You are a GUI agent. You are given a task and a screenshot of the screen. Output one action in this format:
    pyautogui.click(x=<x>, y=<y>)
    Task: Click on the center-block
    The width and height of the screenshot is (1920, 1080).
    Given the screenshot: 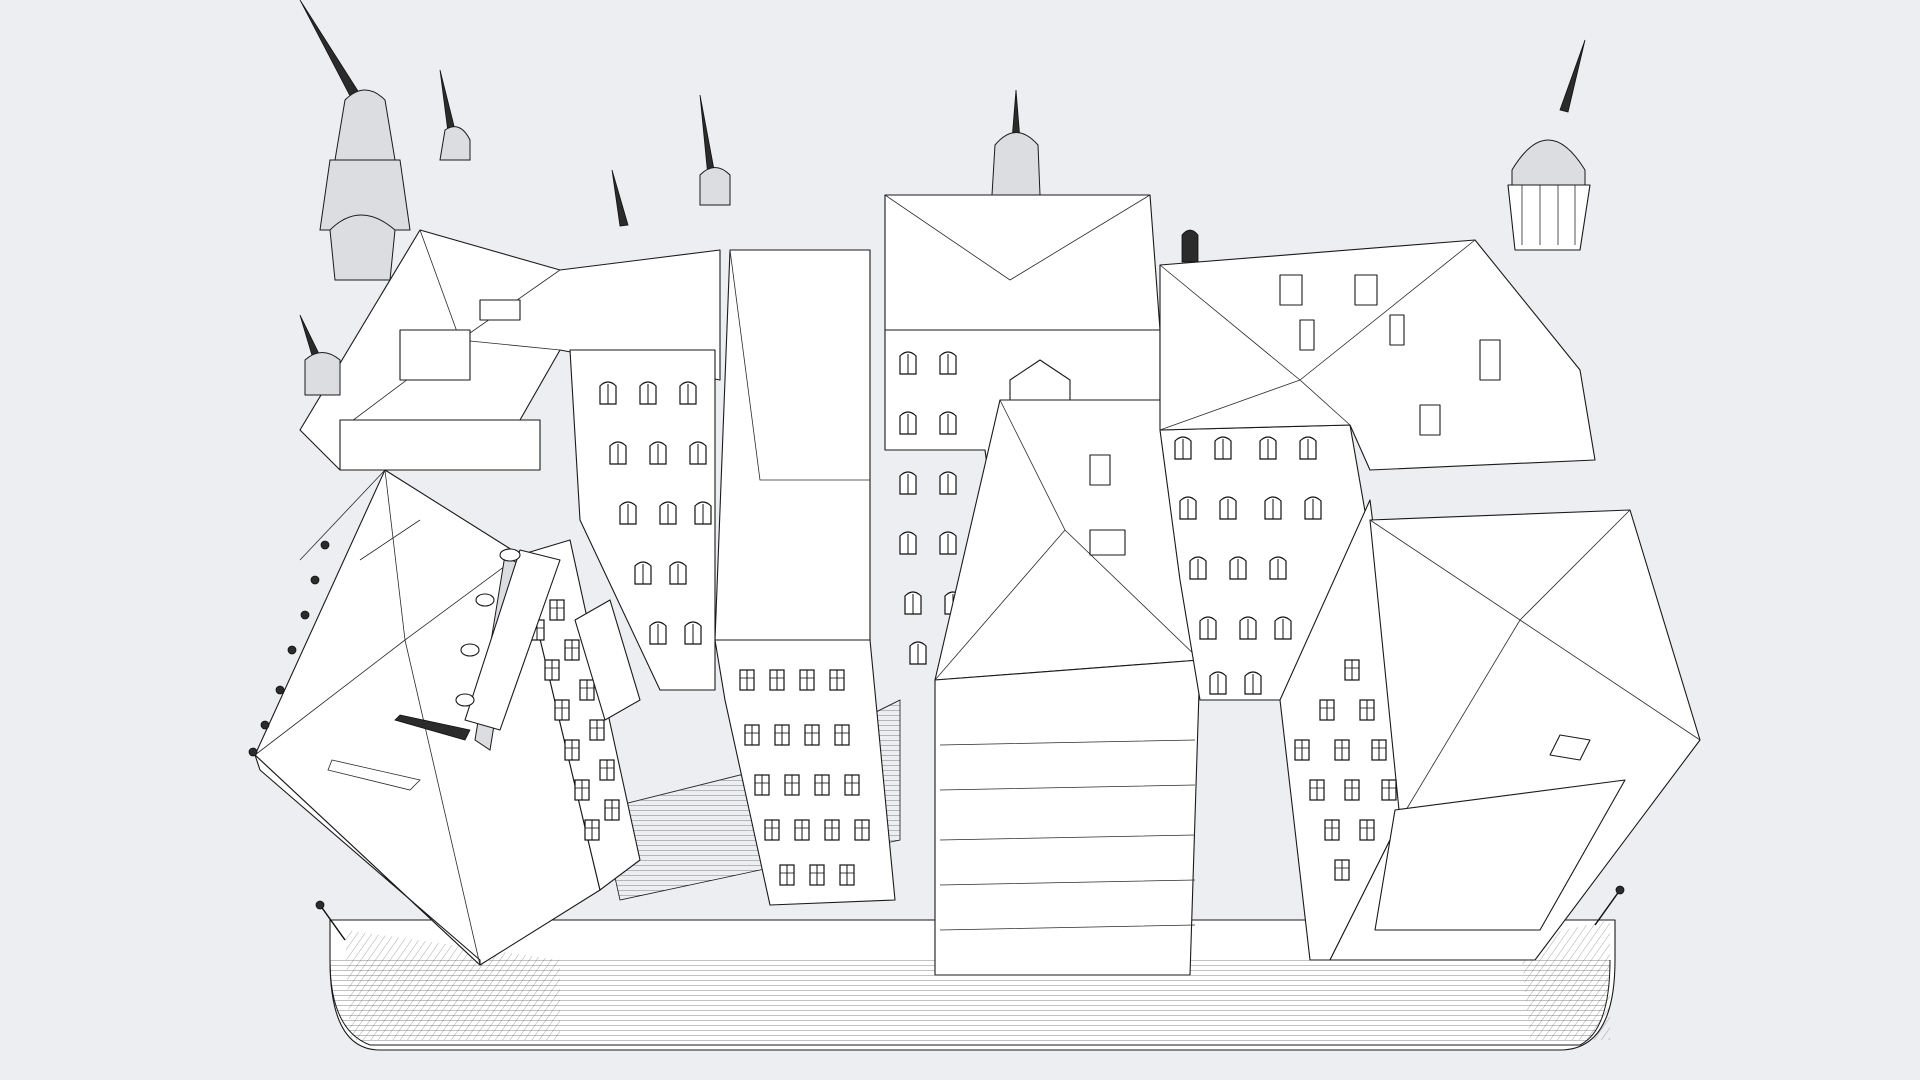 What is the action you would take?
    pyautogui.click(x=1042, y=585)
    